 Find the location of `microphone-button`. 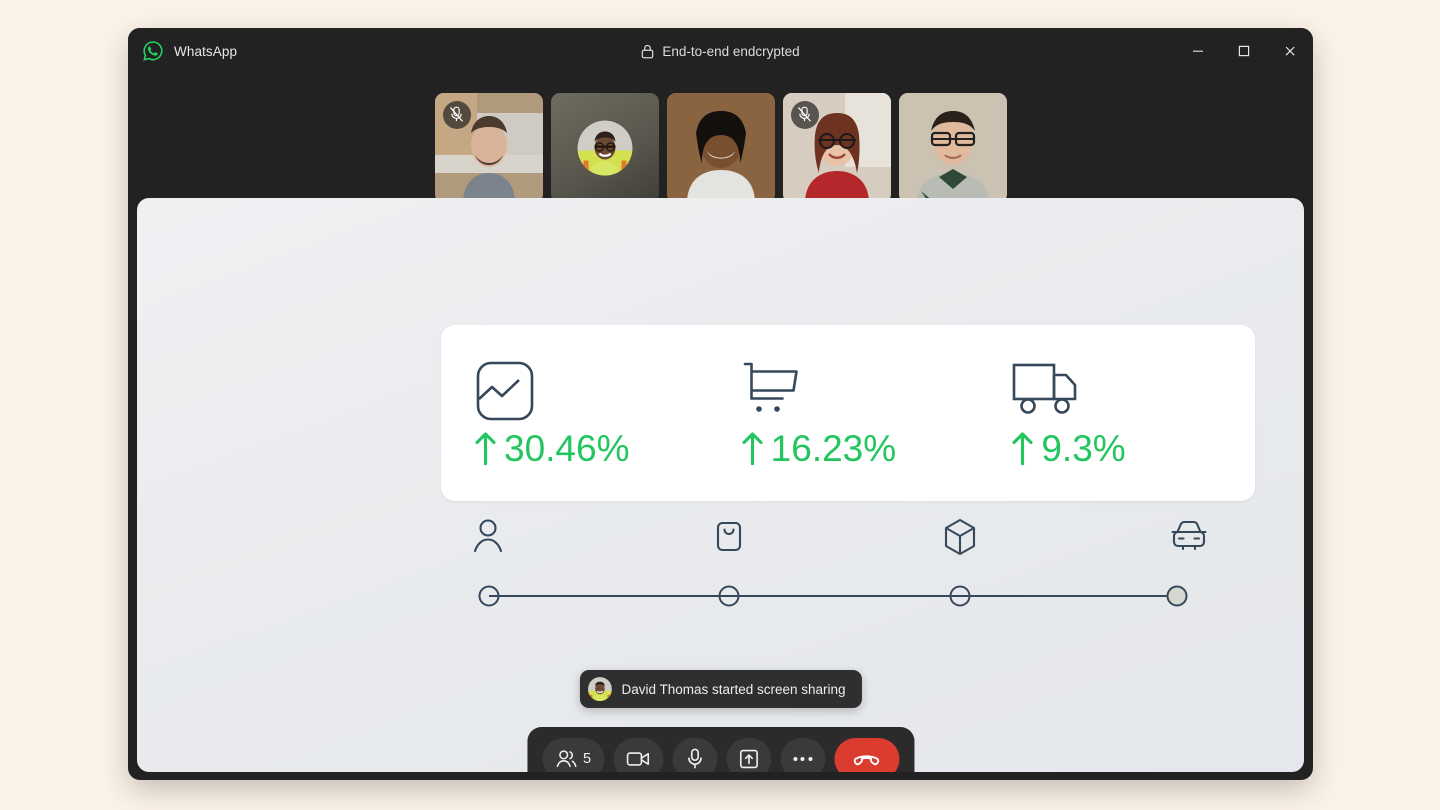

microphone-button is located at coordinates (695, 754).